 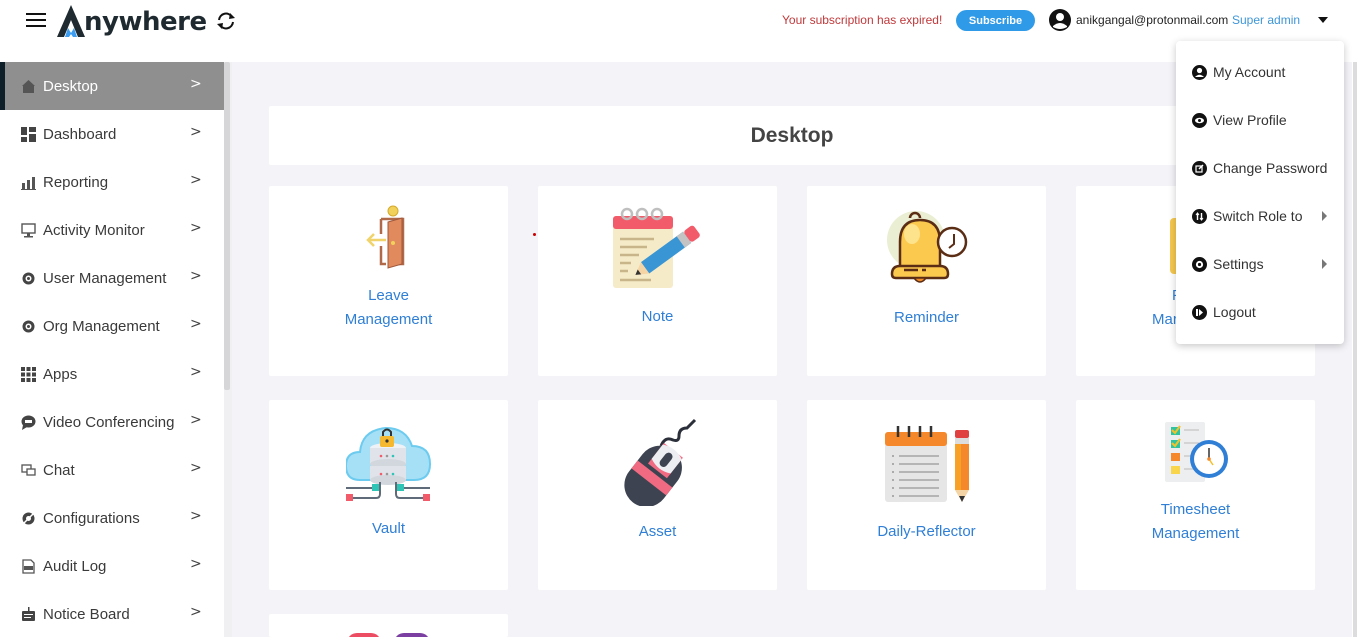 What do you see at coordinates (1195, 521) in the screenshot?
I see `tile-label: Timesheet Management` at bounding box center [1195, 521].